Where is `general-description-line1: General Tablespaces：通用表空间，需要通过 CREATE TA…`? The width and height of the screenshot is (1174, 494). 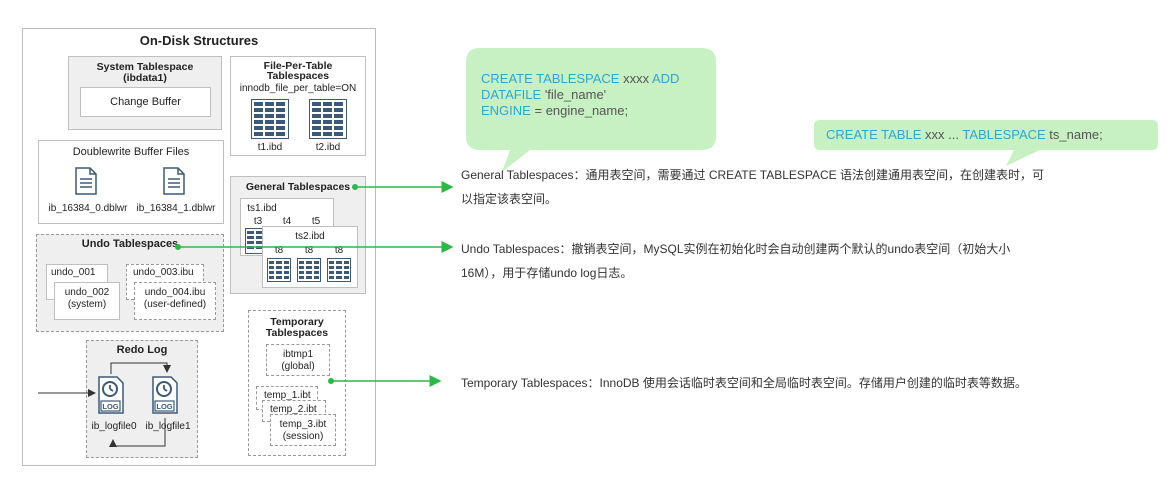
general-description-line1: General Tablespaces：通用表空间，需要通过 CREATE TA… is located at coordinates (753, 175).